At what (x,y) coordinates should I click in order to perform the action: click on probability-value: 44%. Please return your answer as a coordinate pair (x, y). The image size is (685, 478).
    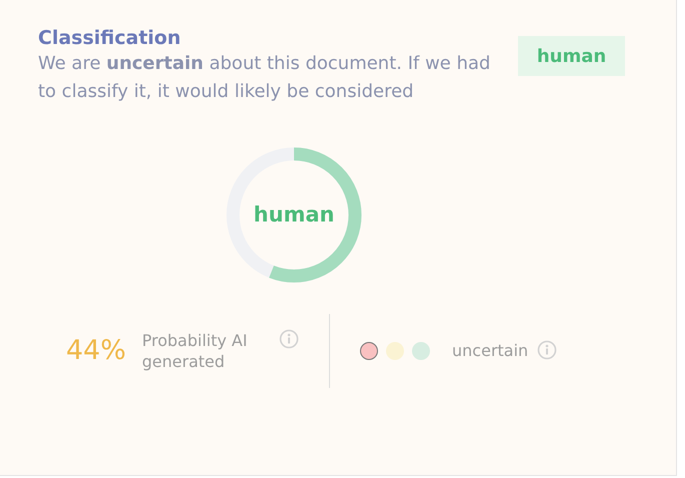
    Looking at the image, I should click on (96, 351).